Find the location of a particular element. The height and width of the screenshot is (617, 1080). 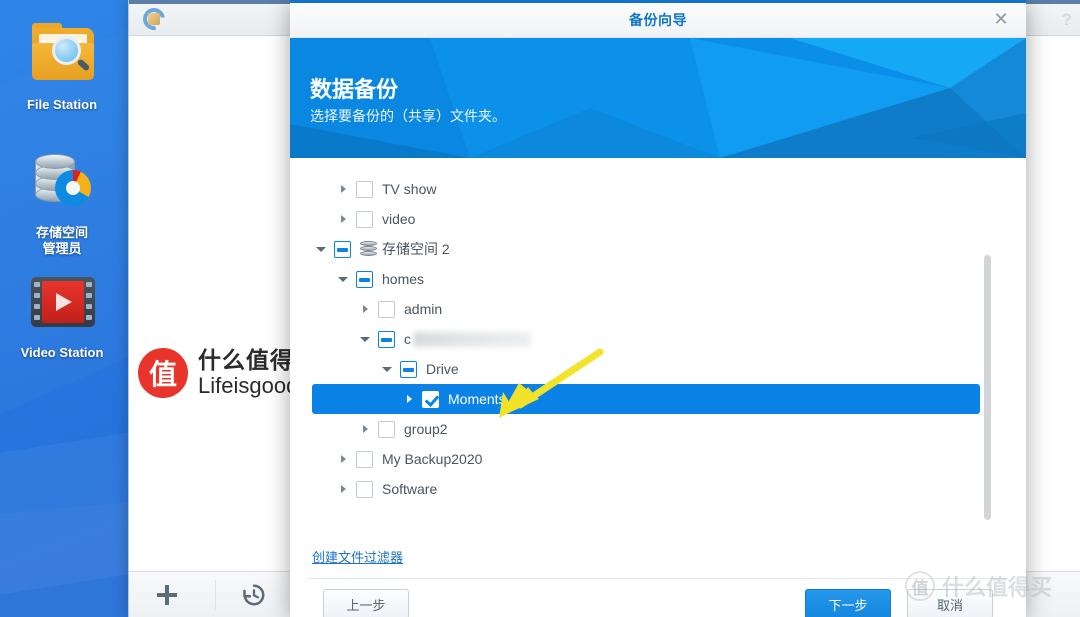

desktop-icon-label: File Station is located at coordinates (62, 104).